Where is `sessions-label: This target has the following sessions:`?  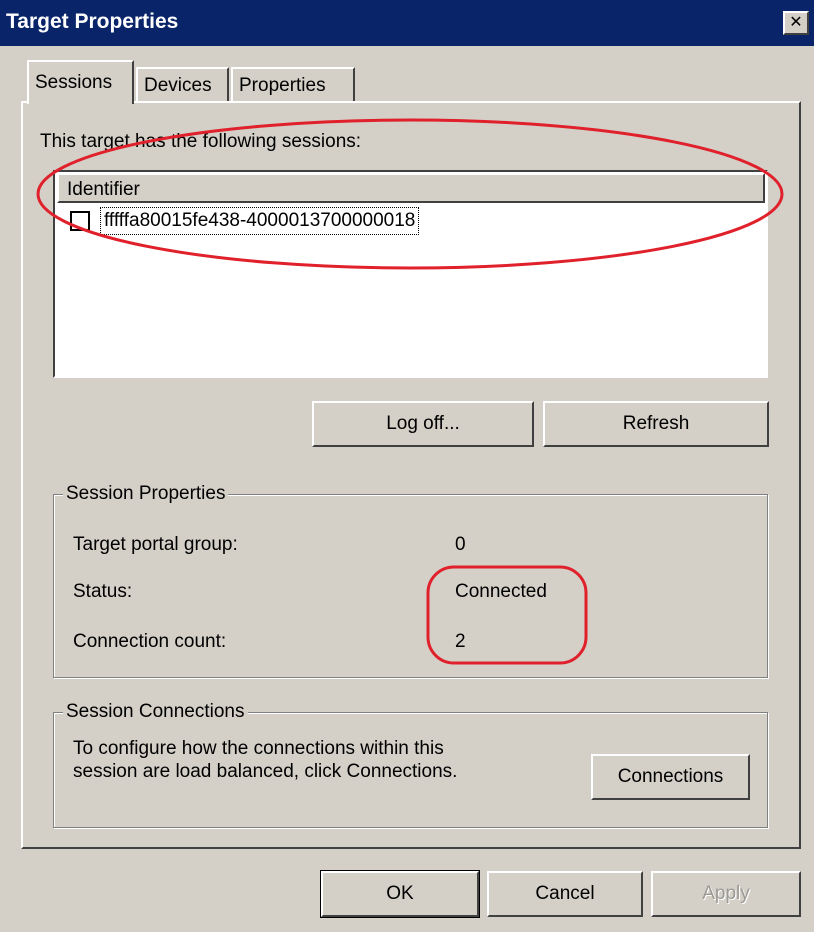 sessions-label: This target has the following sessions: is located at coordinates (201, 141).